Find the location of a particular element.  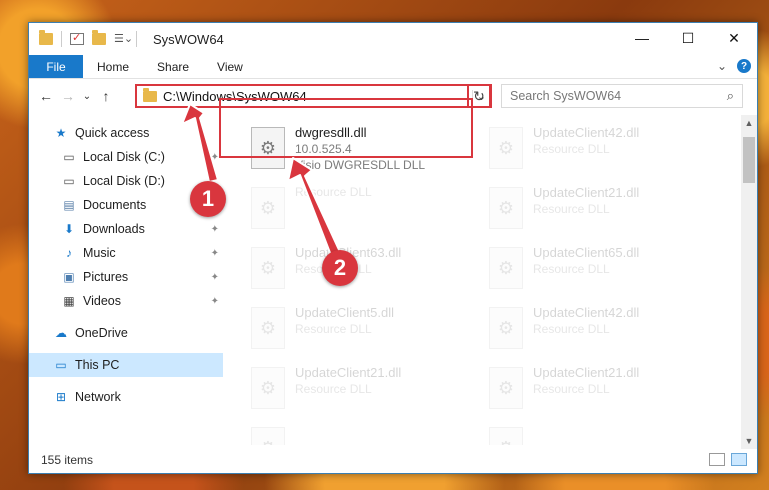

ribbon-right-controls: ⌄ ? is located at coordinates (734, 66).